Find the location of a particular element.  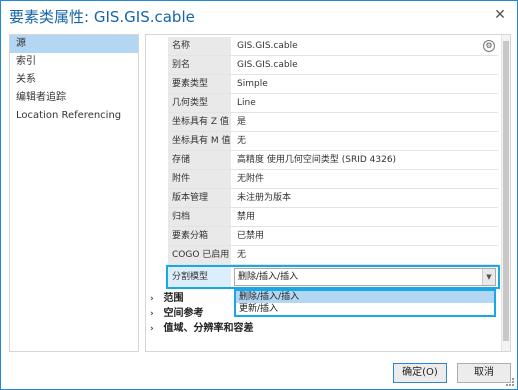

property-row-archiving: 归档 禁用 is located at coordinates (333, 217).